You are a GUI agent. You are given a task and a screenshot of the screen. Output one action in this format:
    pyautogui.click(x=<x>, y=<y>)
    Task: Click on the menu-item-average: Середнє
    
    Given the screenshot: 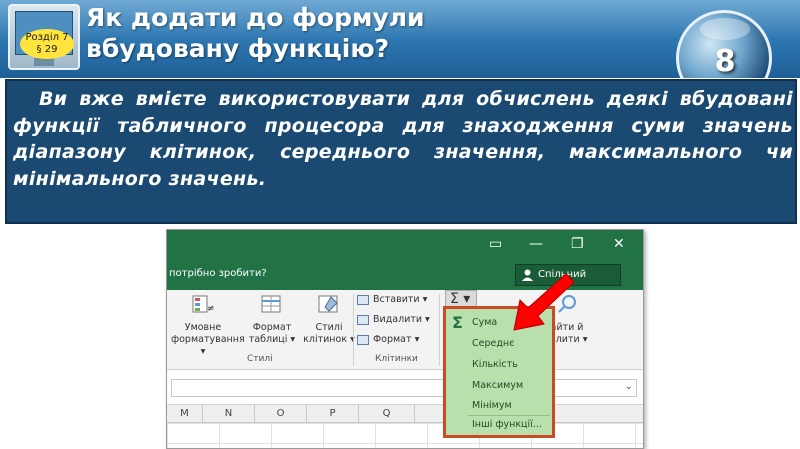 What is the action you would take?
    pyautogui.click(x=493, y=343)
    